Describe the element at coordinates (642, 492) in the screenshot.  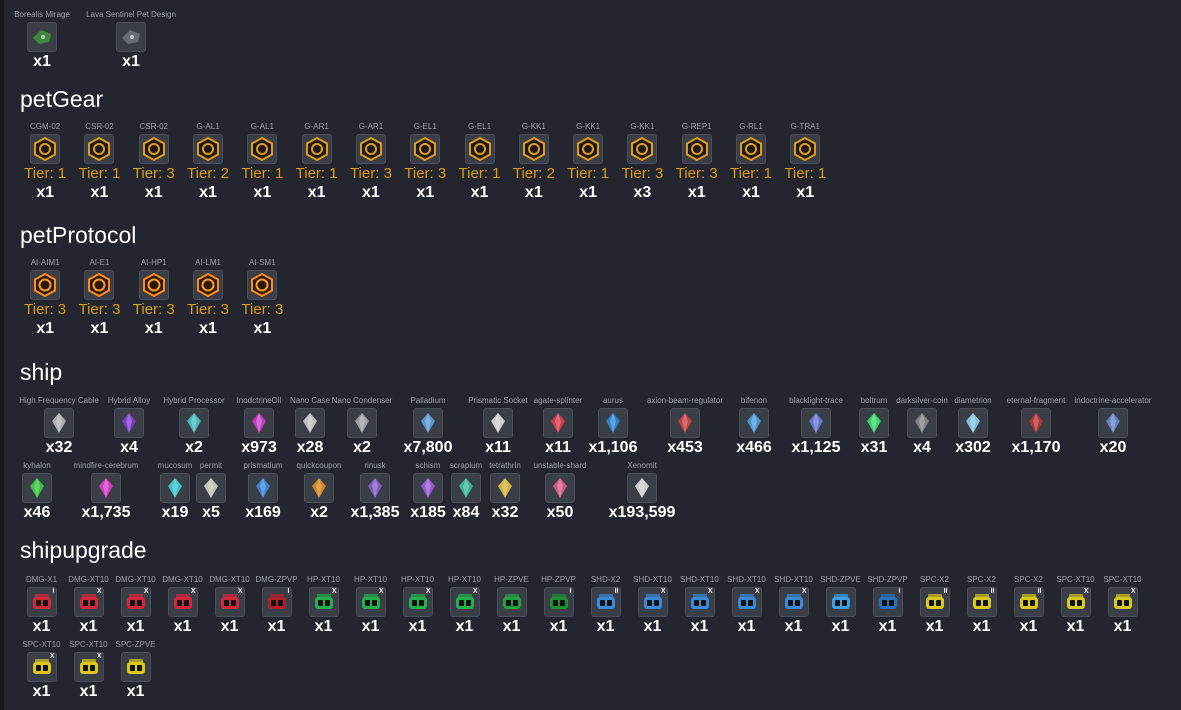
I see `ship-resource-item: Xenomit x193,599` at that location.